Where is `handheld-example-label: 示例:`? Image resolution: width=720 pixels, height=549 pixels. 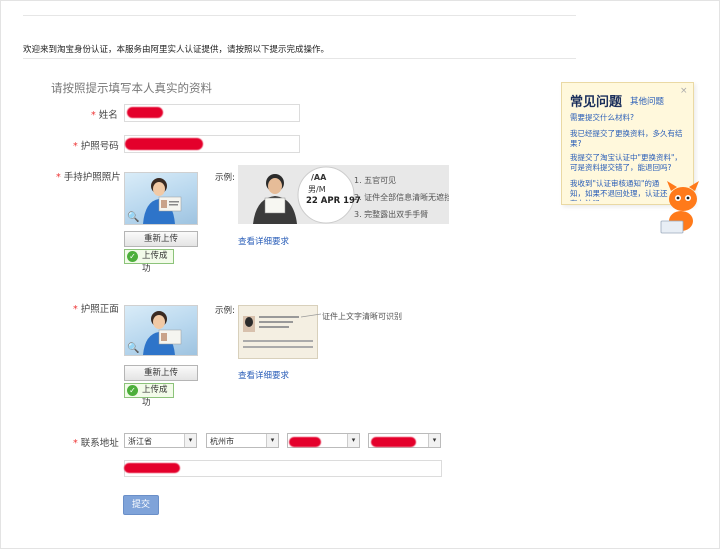
handheld-example-label: 示例: is located at coordinates (225, 178).